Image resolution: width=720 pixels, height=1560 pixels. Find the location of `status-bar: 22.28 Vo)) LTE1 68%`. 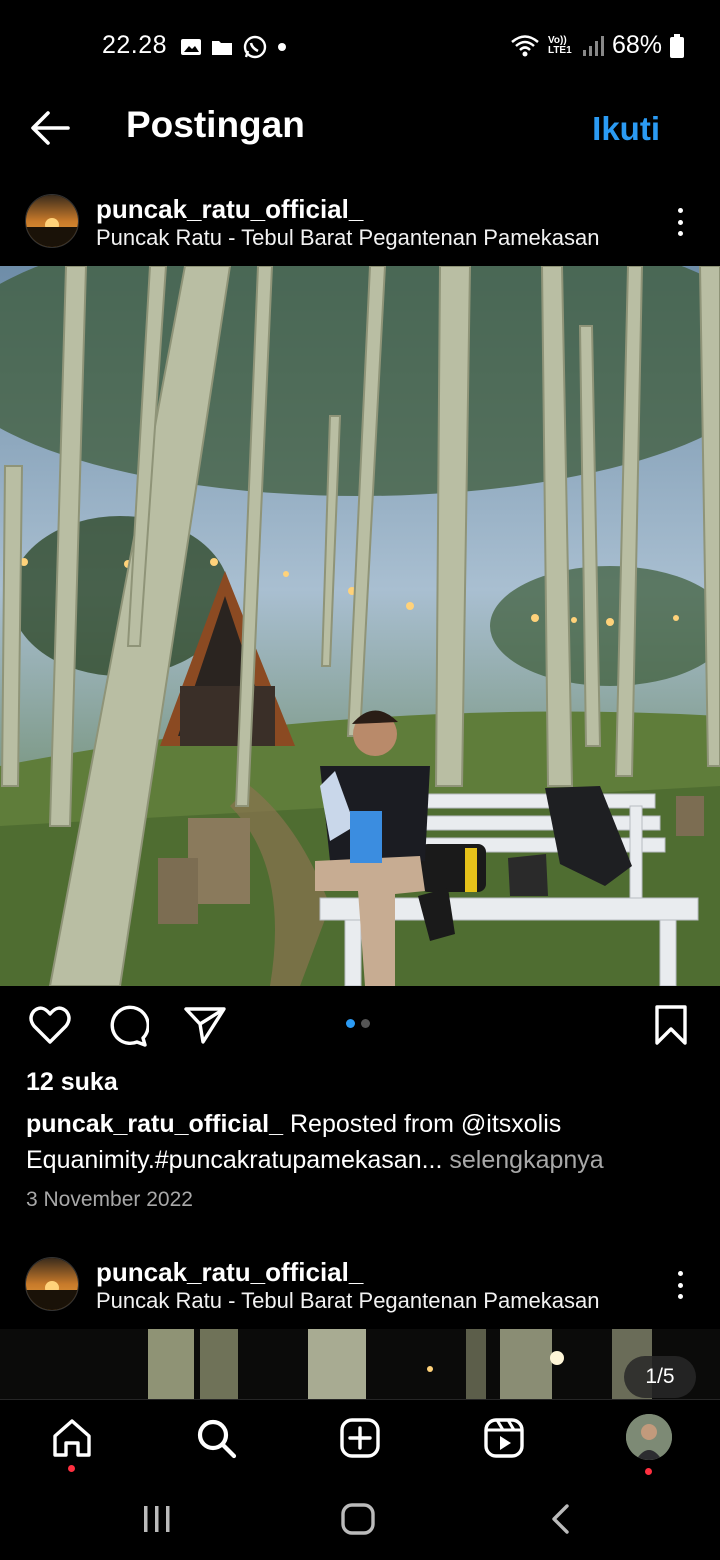

status-bar: 22.28 Vo)) LTE1 68% is located at coordinates (360, 46).